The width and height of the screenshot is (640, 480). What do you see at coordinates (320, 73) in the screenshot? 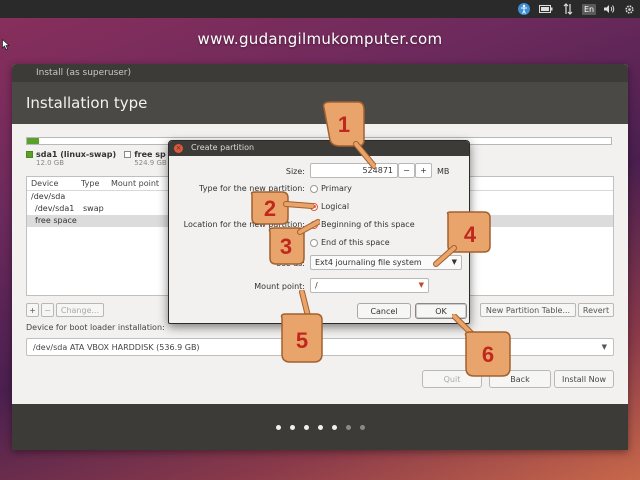
I see `window-titlebar: Install (as superuser)` at bounding box center [320, 73].